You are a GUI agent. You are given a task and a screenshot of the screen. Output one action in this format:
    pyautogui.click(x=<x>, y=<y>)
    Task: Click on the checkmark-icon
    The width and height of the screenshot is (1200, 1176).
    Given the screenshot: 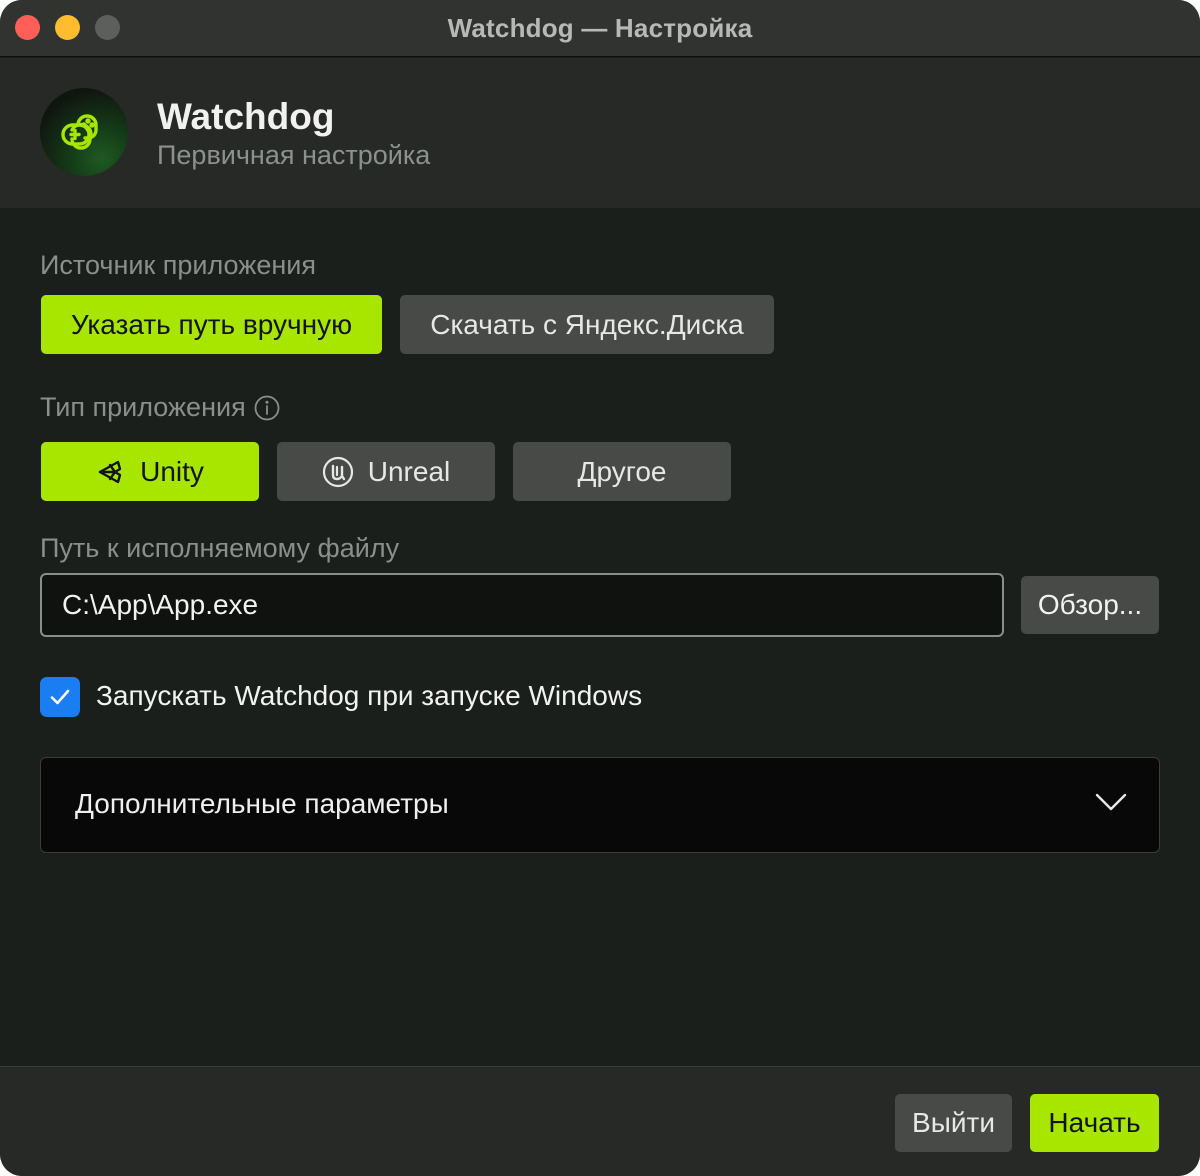 What is the action you would take?
    pyautogui.click(x=60, y=697)
    